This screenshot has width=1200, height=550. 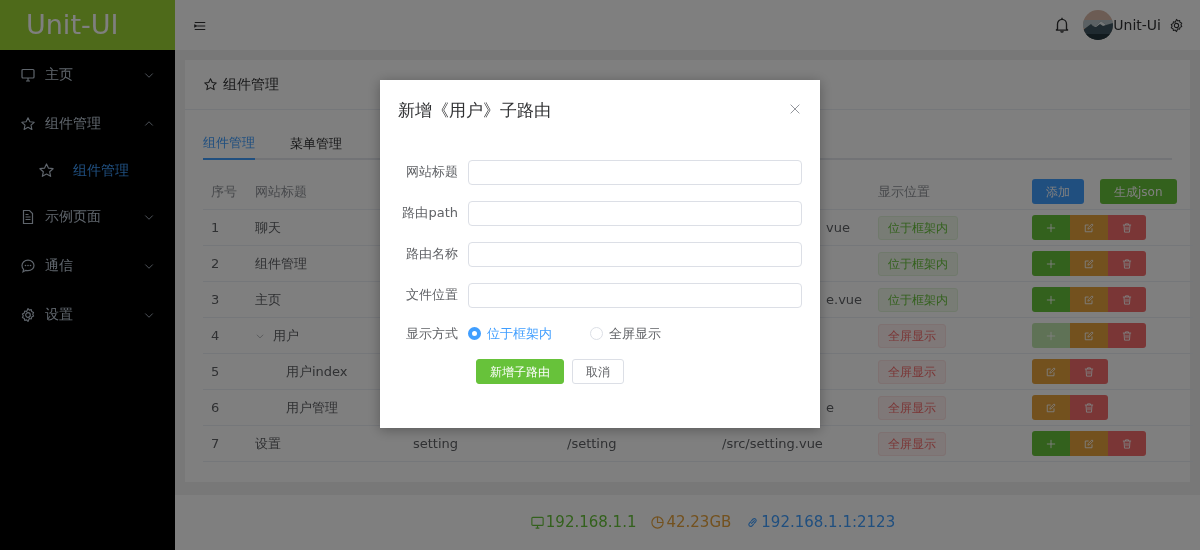 I want to click on tab: 组件管理, so click(x=229, y=144).